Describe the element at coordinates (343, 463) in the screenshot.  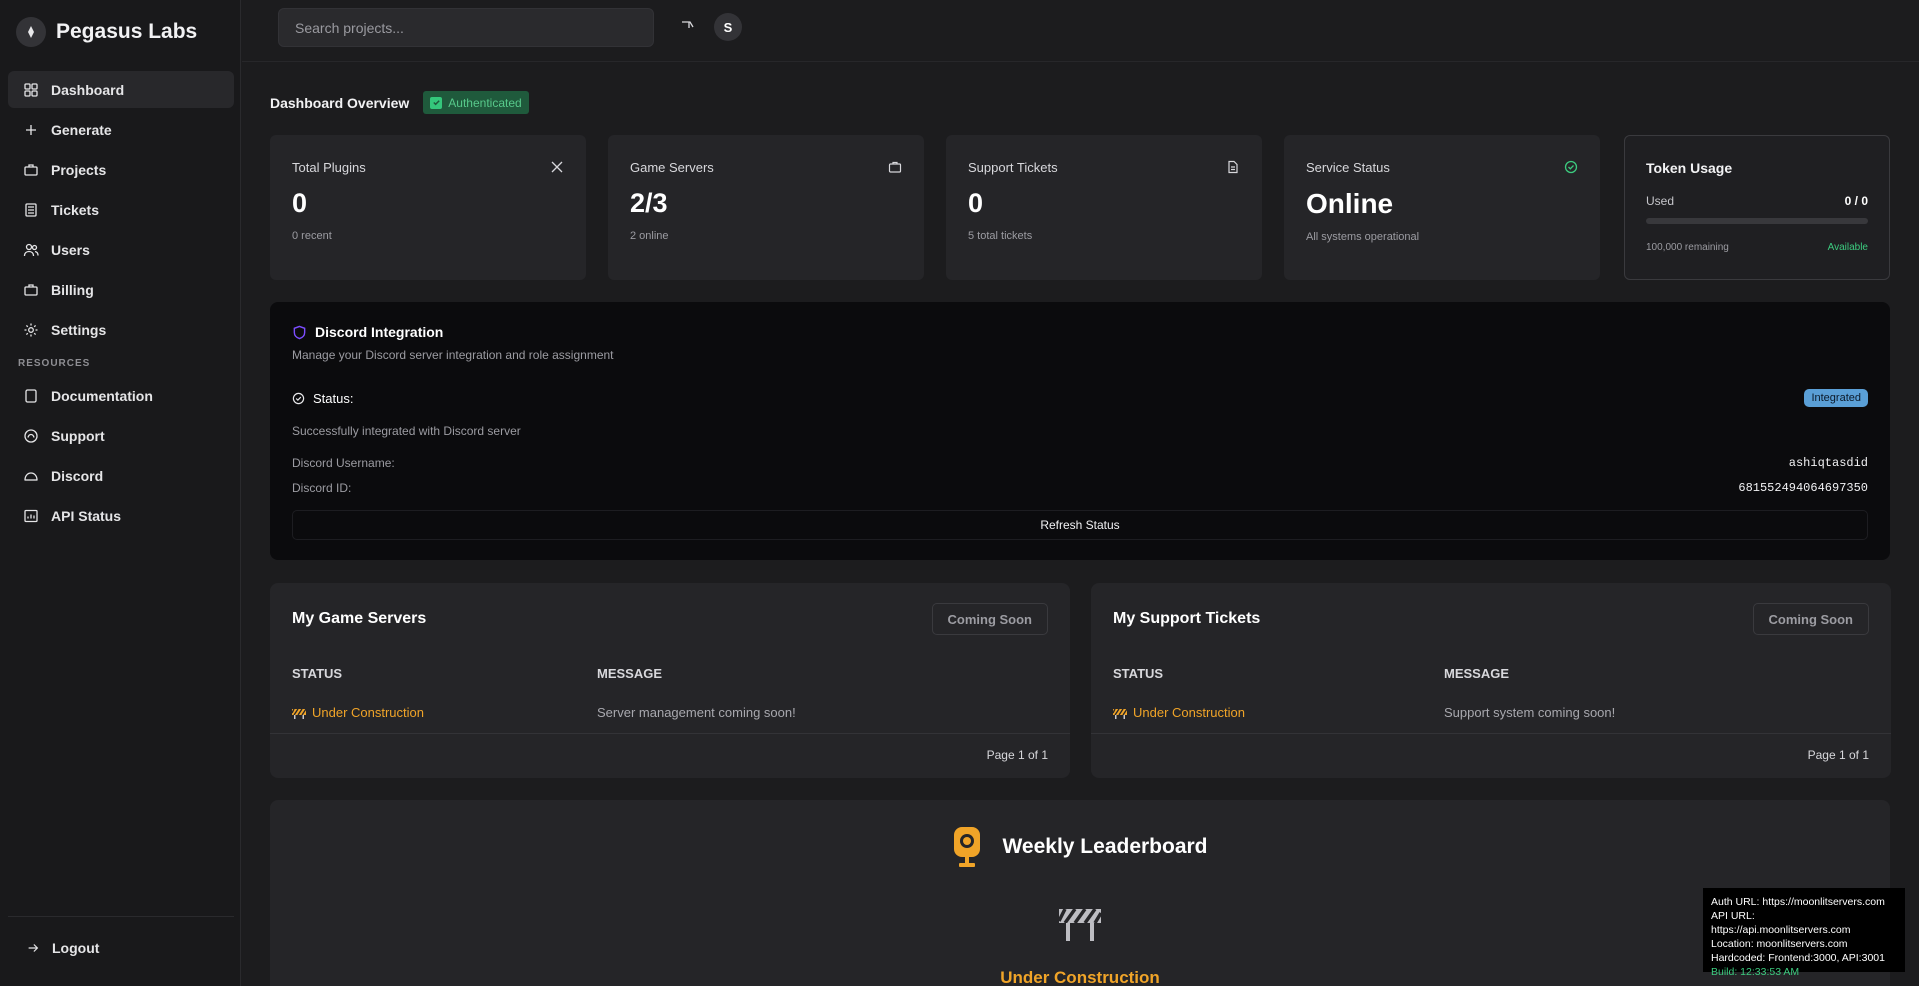
I see `discord-username-label: Discord Username:` at that location.